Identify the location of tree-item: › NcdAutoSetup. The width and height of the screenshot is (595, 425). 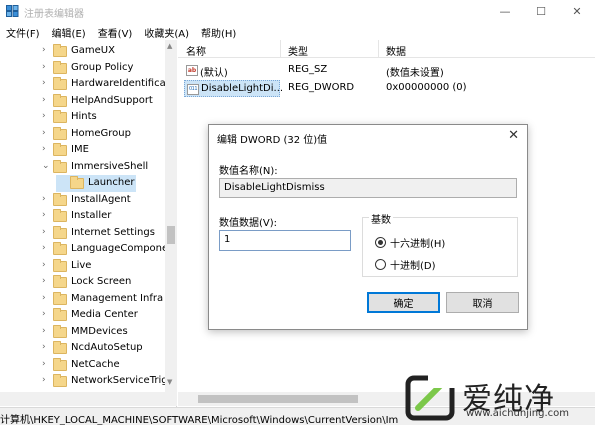
(82, 348).